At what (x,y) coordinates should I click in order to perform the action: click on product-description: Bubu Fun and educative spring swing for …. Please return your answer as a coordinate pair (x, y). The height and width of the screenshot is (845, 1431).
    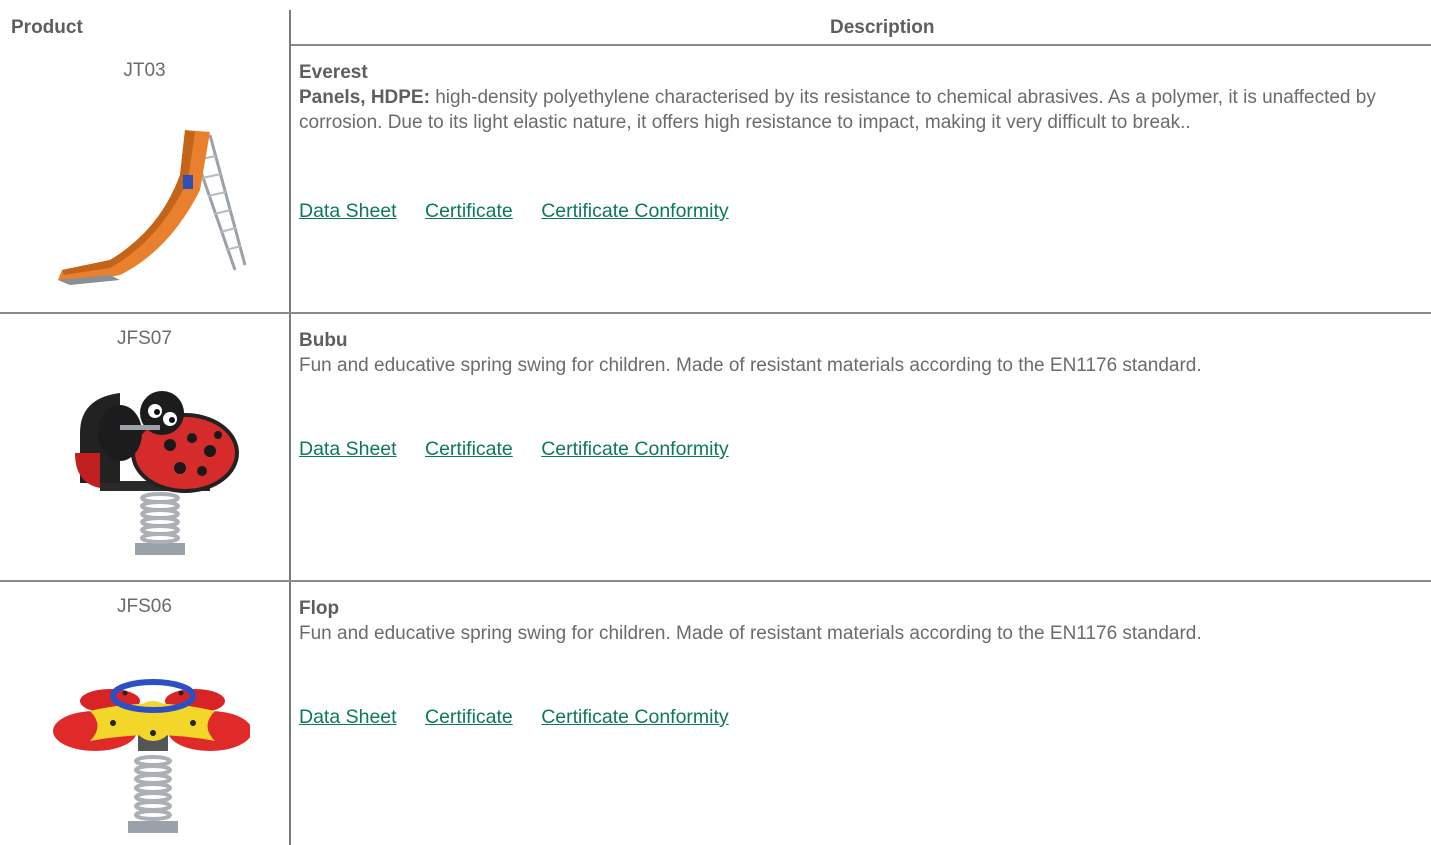
    Looking at the image, I should click on (839, 353).